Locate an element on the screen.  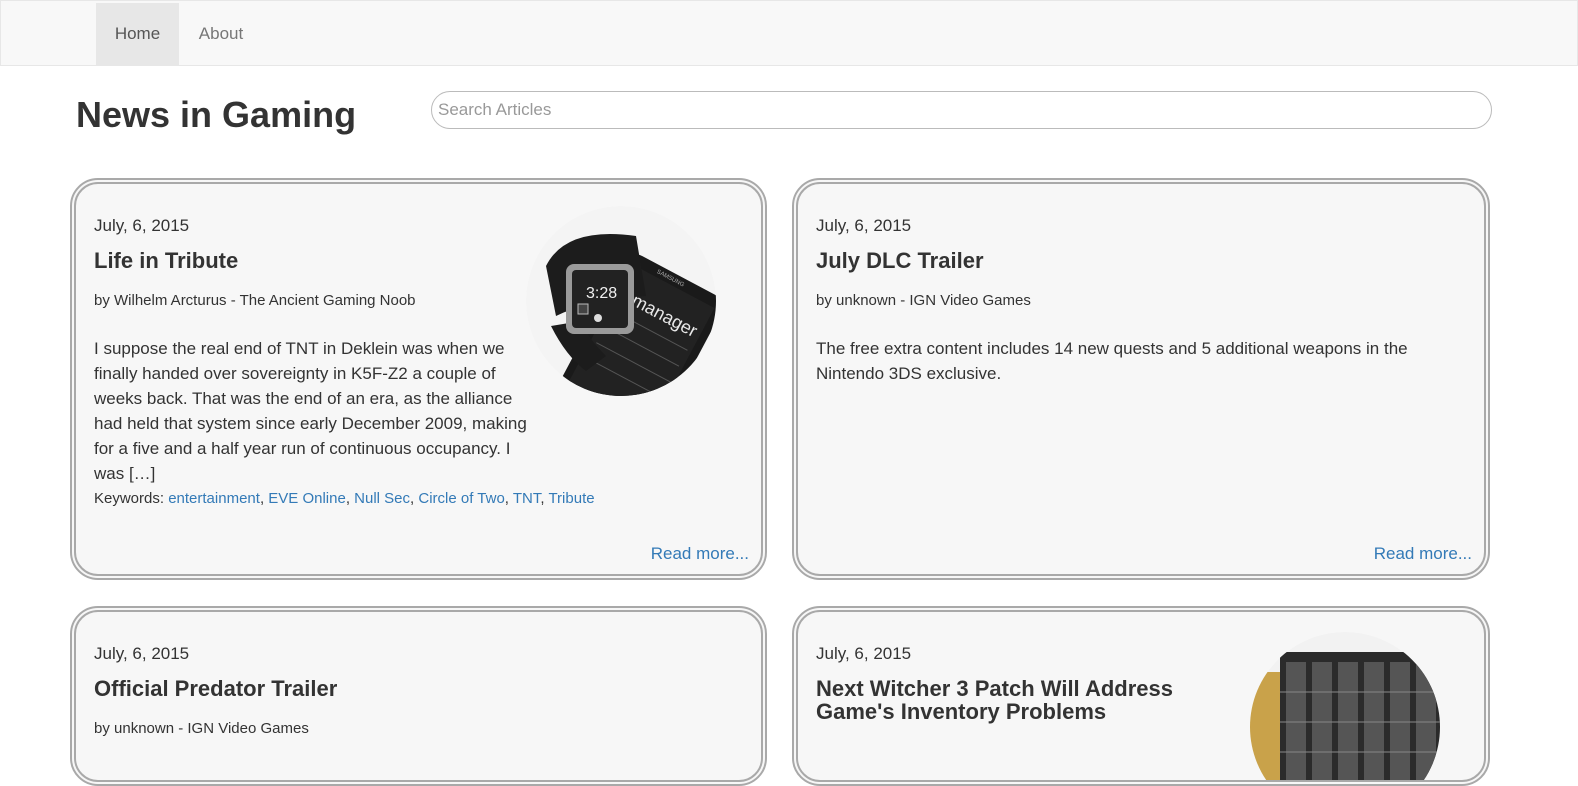
article-title: Life in Tribute is located at coordinates (166, 260).